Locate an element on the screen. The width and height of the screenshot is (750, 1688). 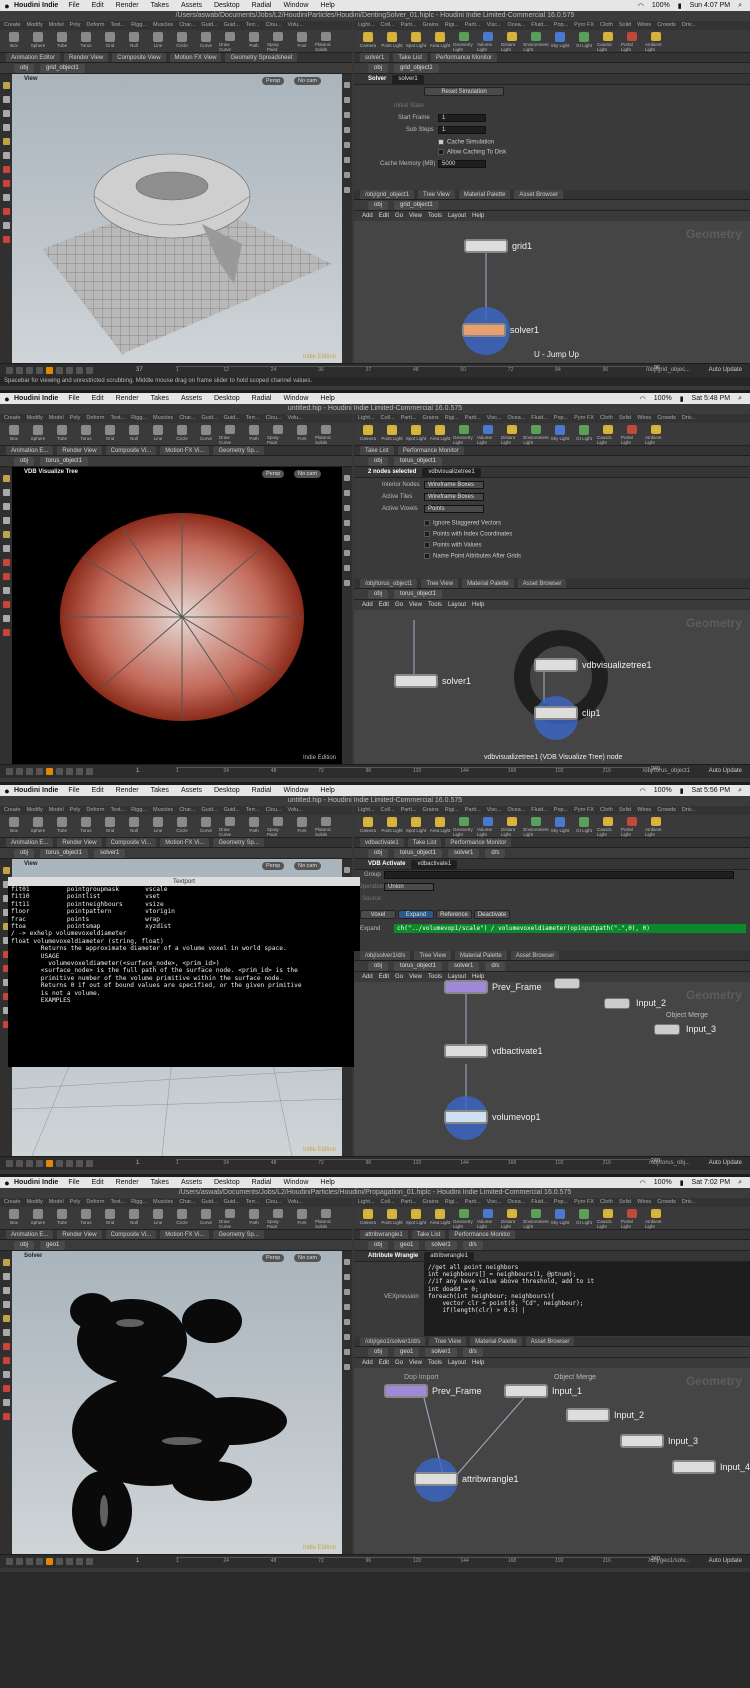
shelf-tab: Cloth is located at coordinates (606, 418).